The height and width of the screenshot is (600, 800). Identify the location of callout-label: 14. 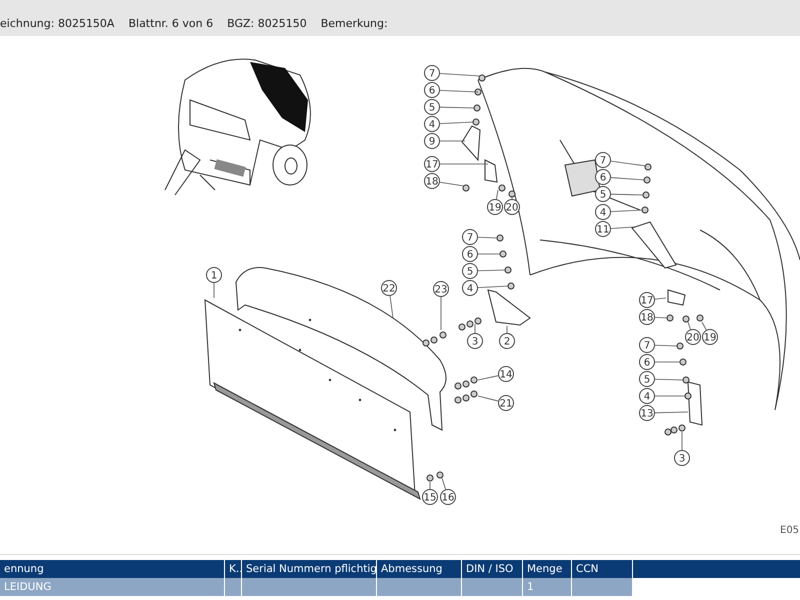
(506, 374).